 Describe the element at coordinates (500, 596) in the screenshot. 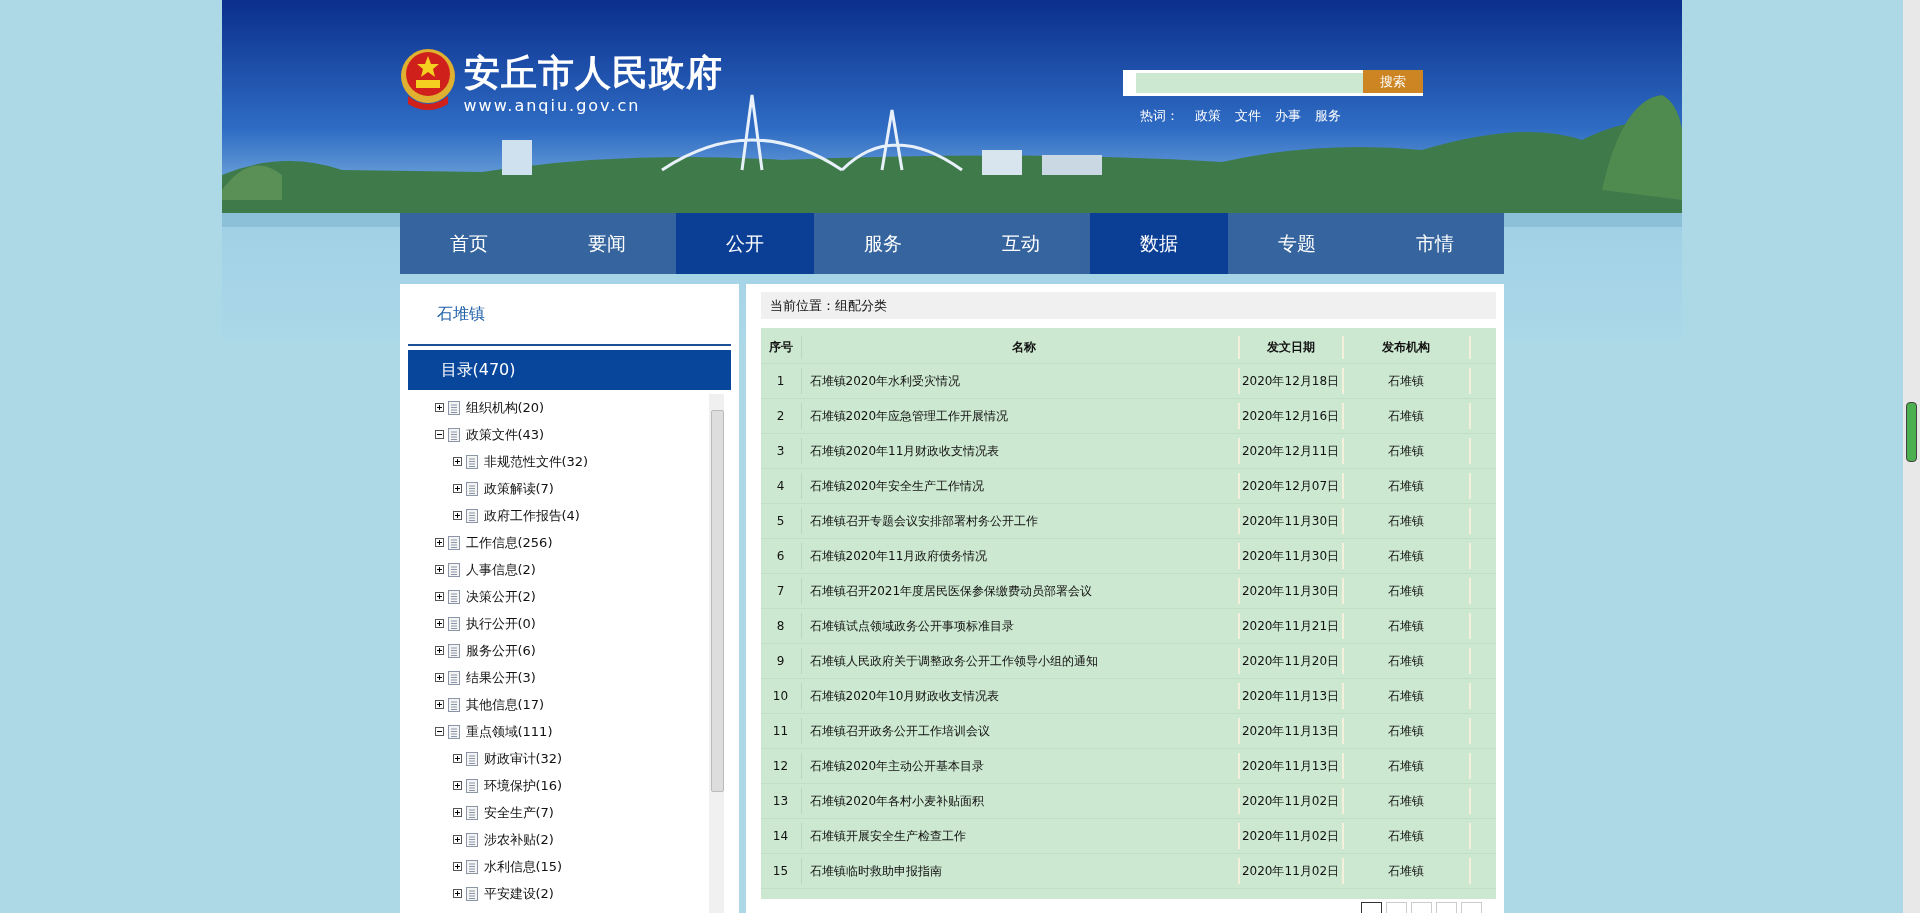

I see `tree-item: 决策公开(2)` at that location.